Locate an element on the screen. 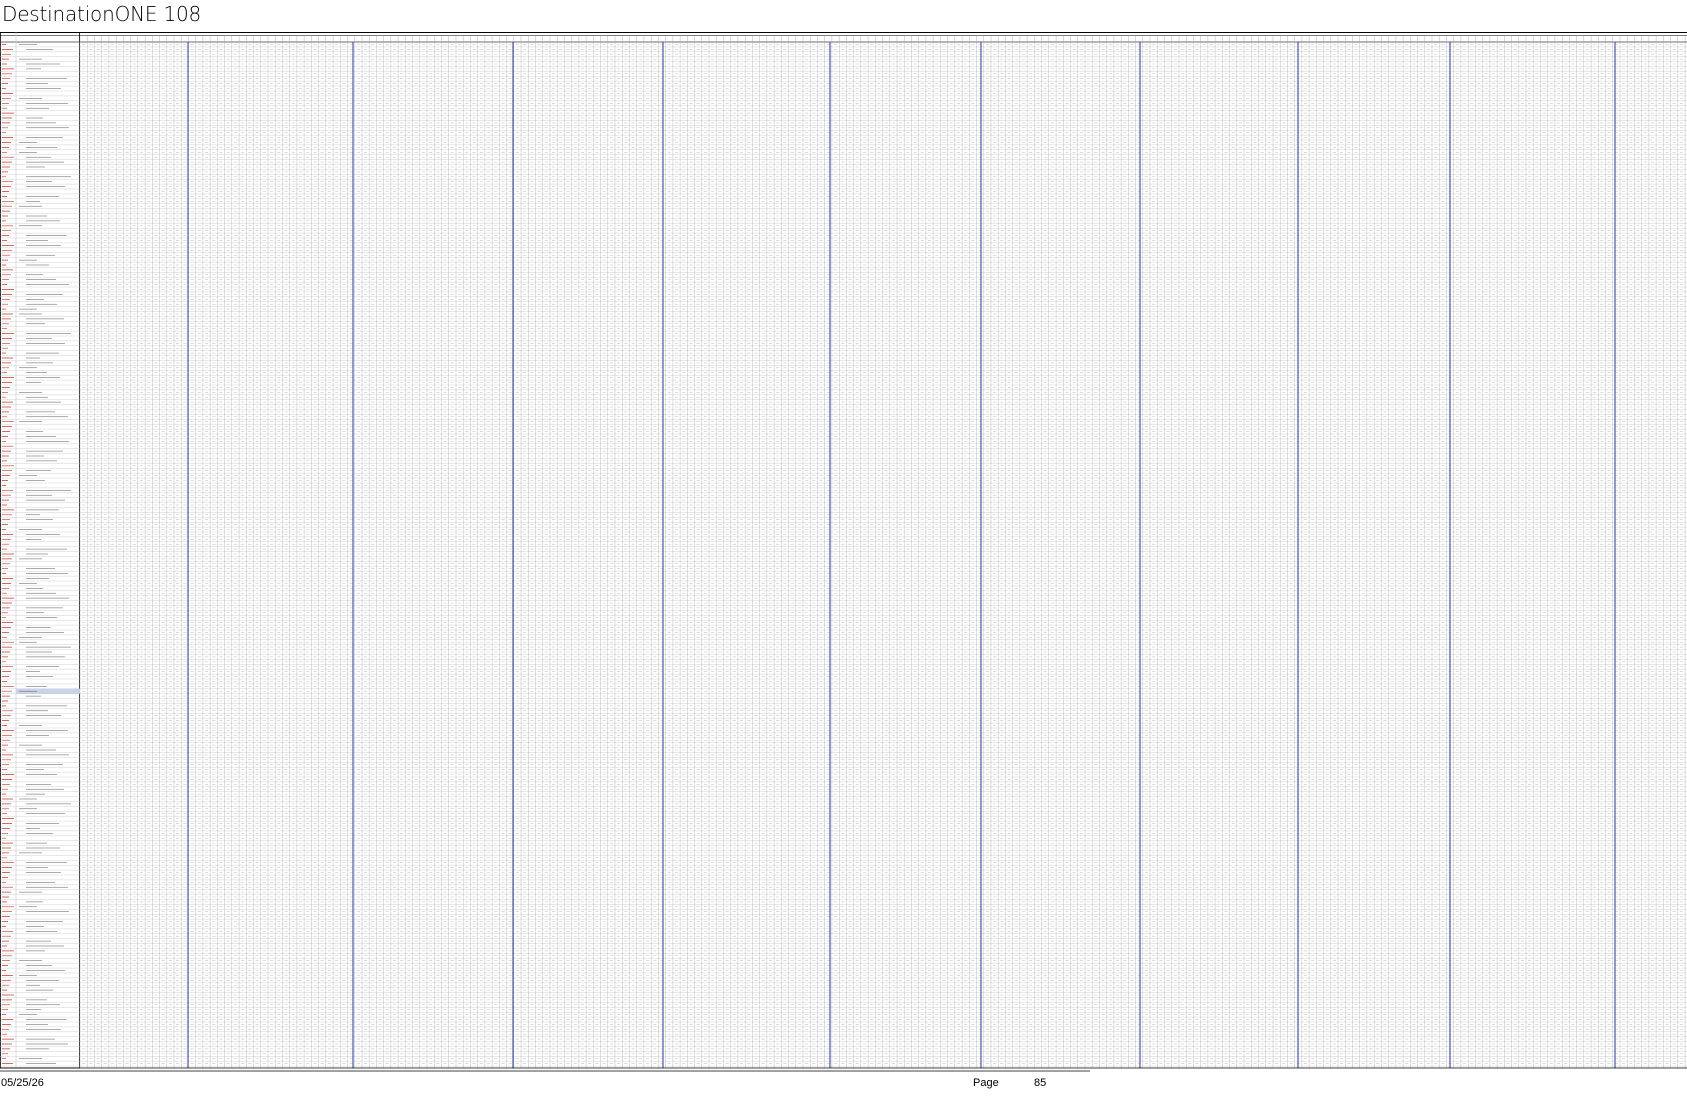  page-title: DestinationONE 108 is located at coordinates (102, 14).